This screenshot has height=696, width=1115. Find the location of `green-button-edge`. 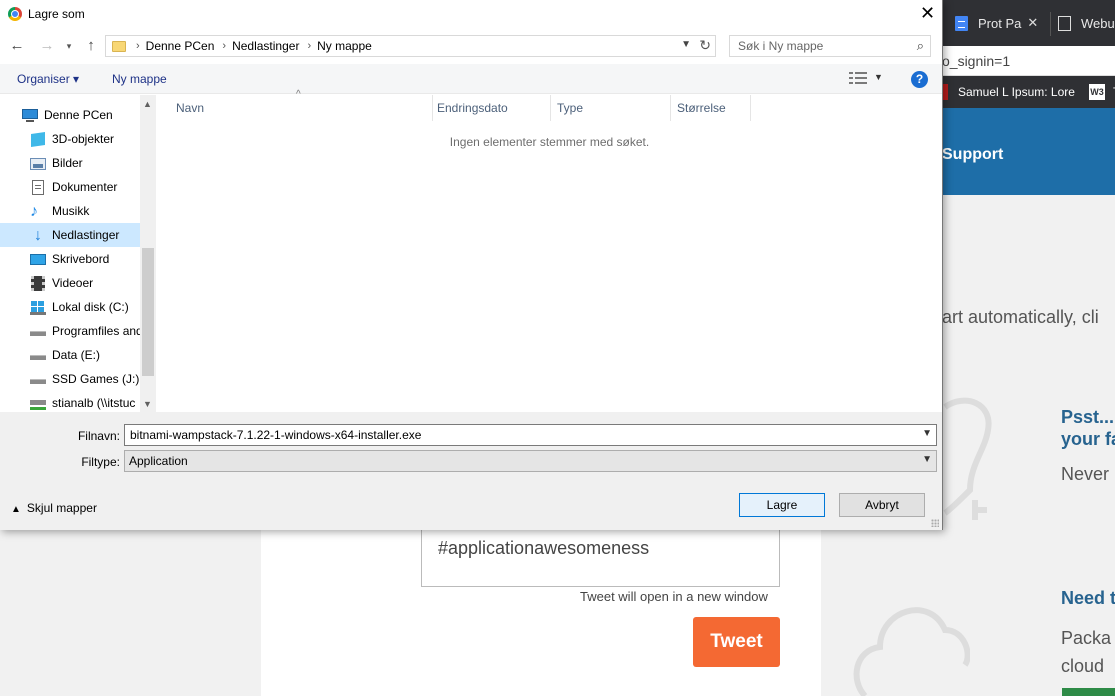

green-button-edge is located at coordinates (1088, 692).